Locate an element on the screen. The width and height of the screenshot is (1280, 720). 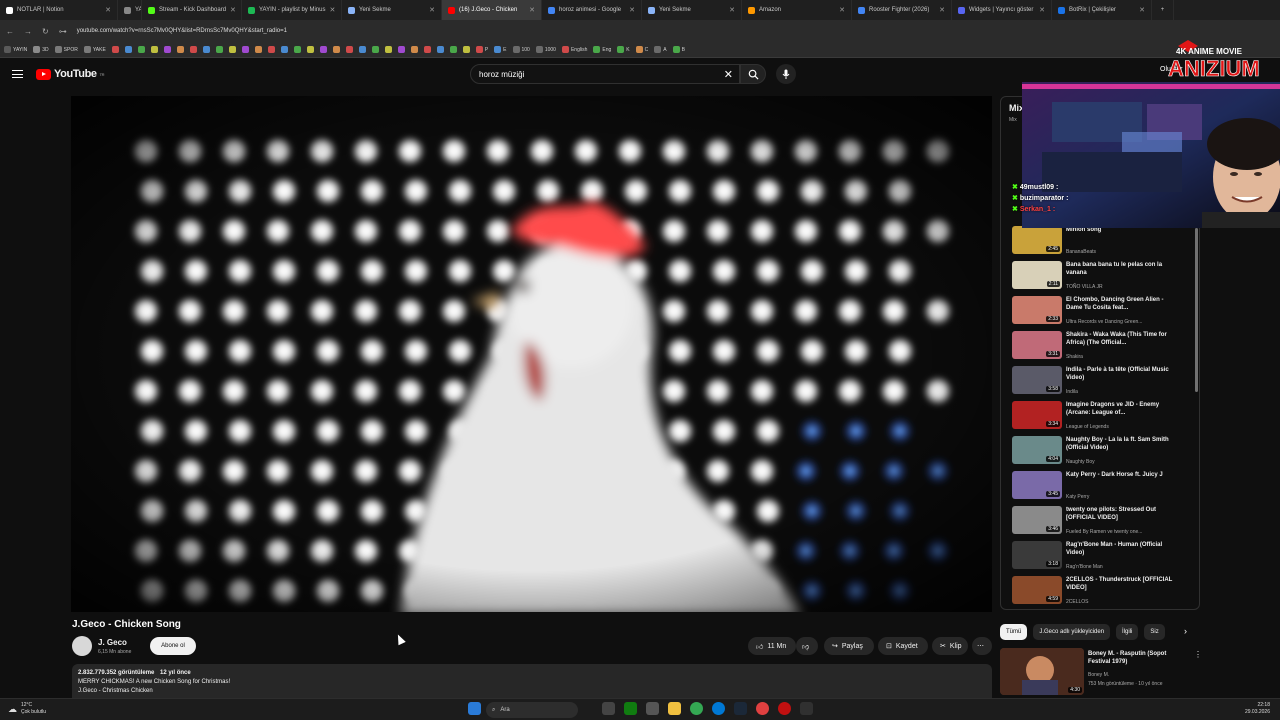
playlist-thumbnail: 4:04 is located at coordinates (1037, 450).